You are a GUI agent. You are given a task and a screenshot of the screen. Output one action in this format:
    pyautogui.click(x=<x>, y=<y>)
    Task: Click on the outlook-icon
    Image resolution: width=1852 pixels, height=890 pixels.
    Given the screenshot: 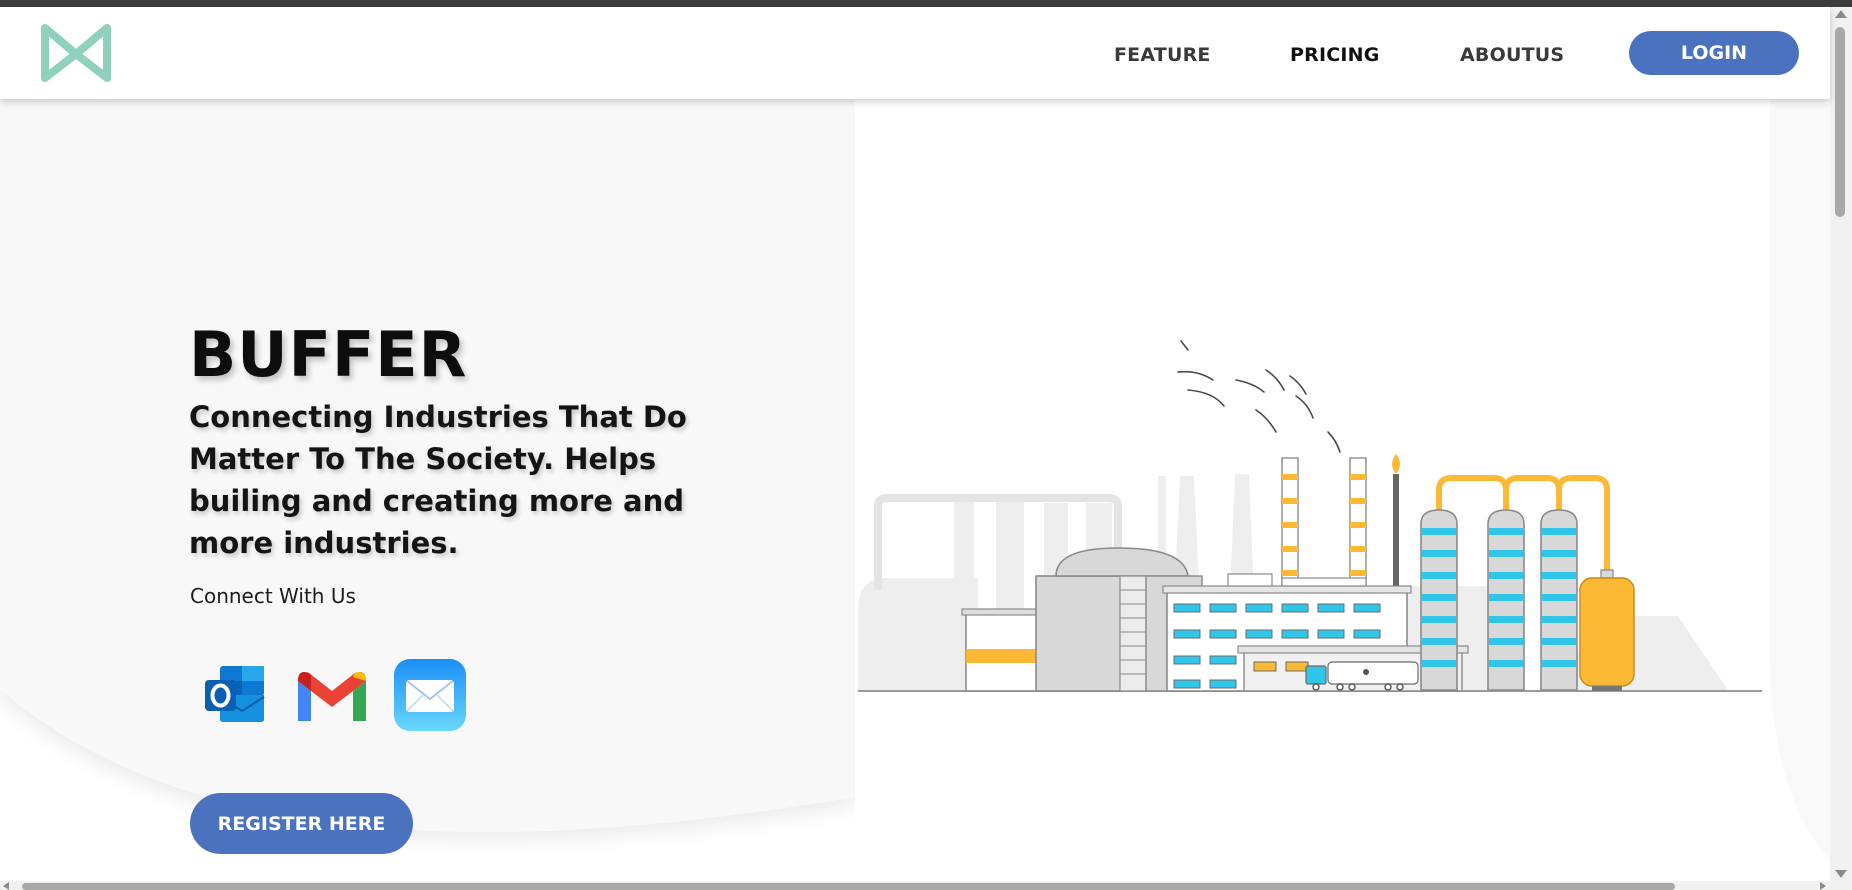 What is the action you would take?
    pyautogui.click(x=236, y=695)
    